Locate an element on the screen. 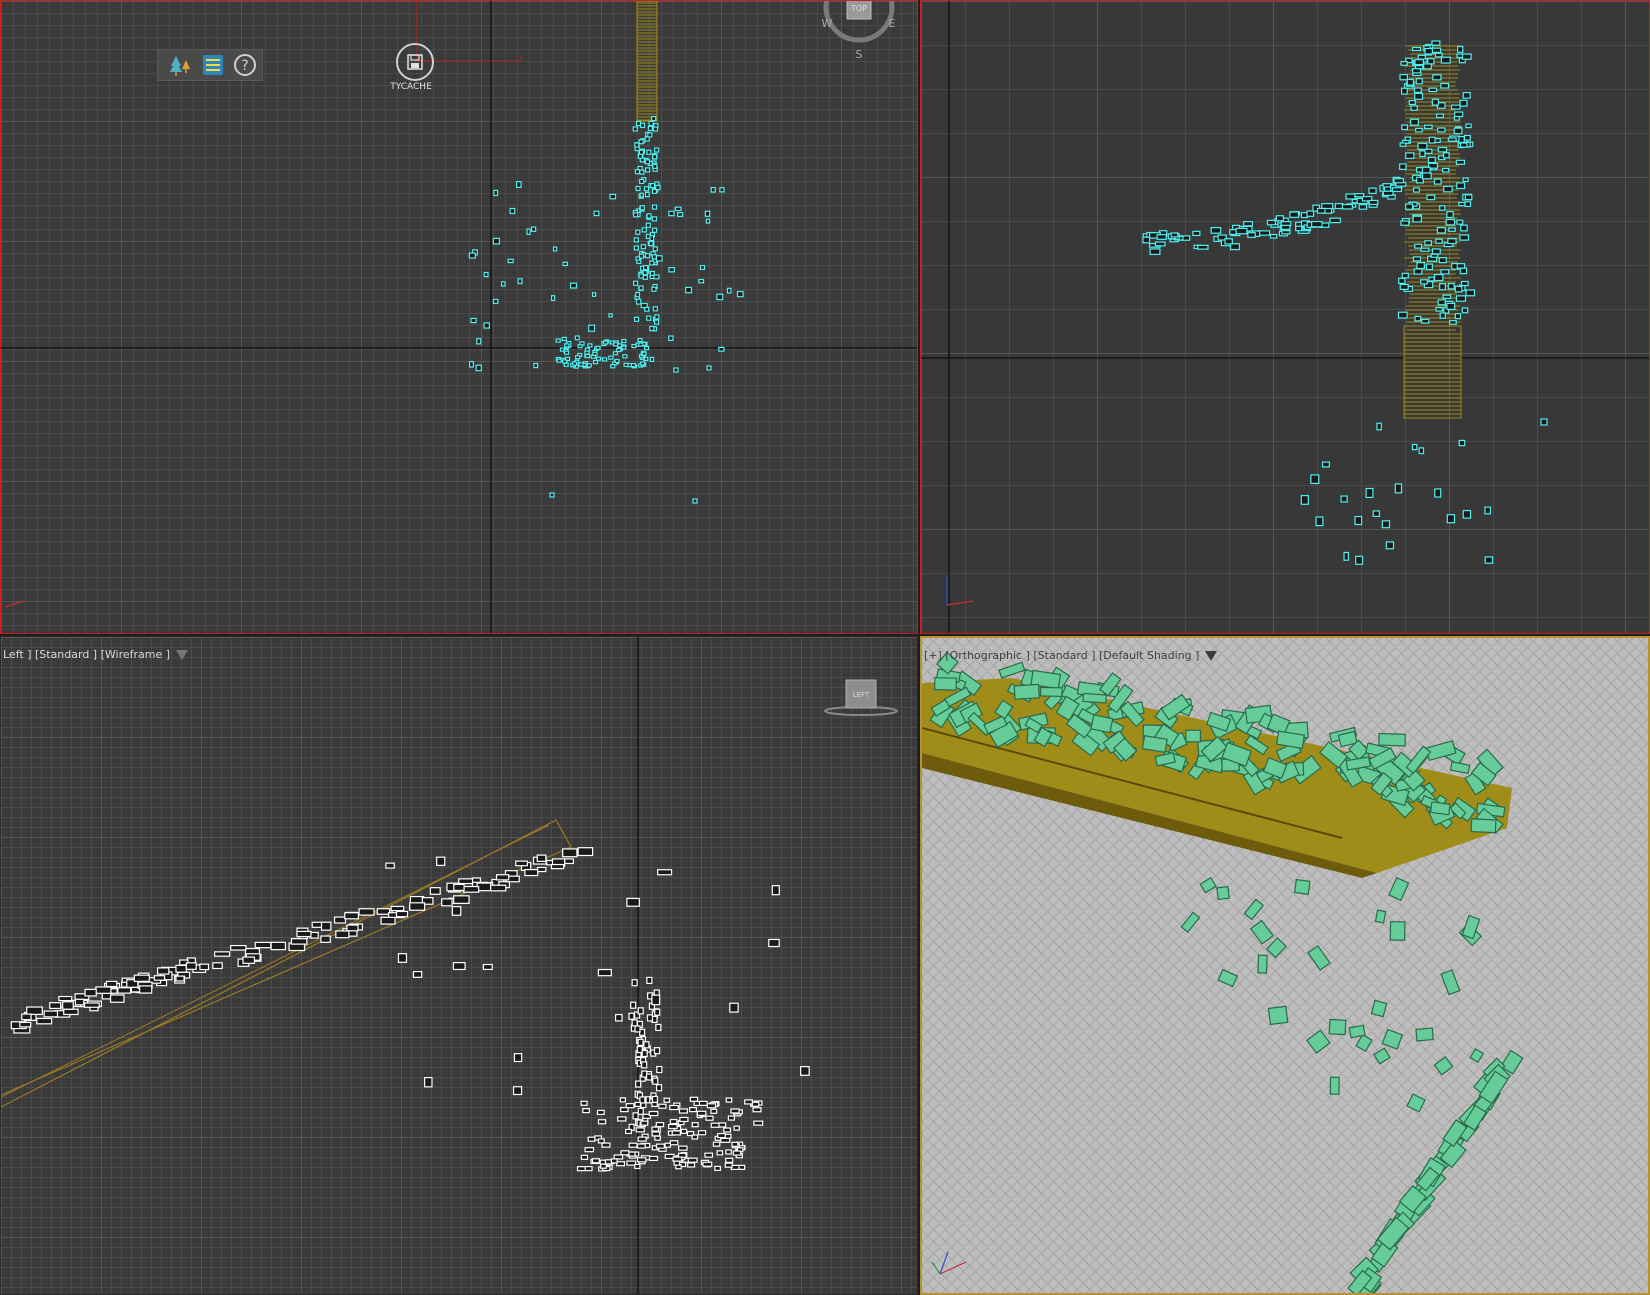 This screenshot has width=1650, height=1295. viewport-label: Left ] [Standard ] [Wireframe ] is located at coordinates (96, 654).